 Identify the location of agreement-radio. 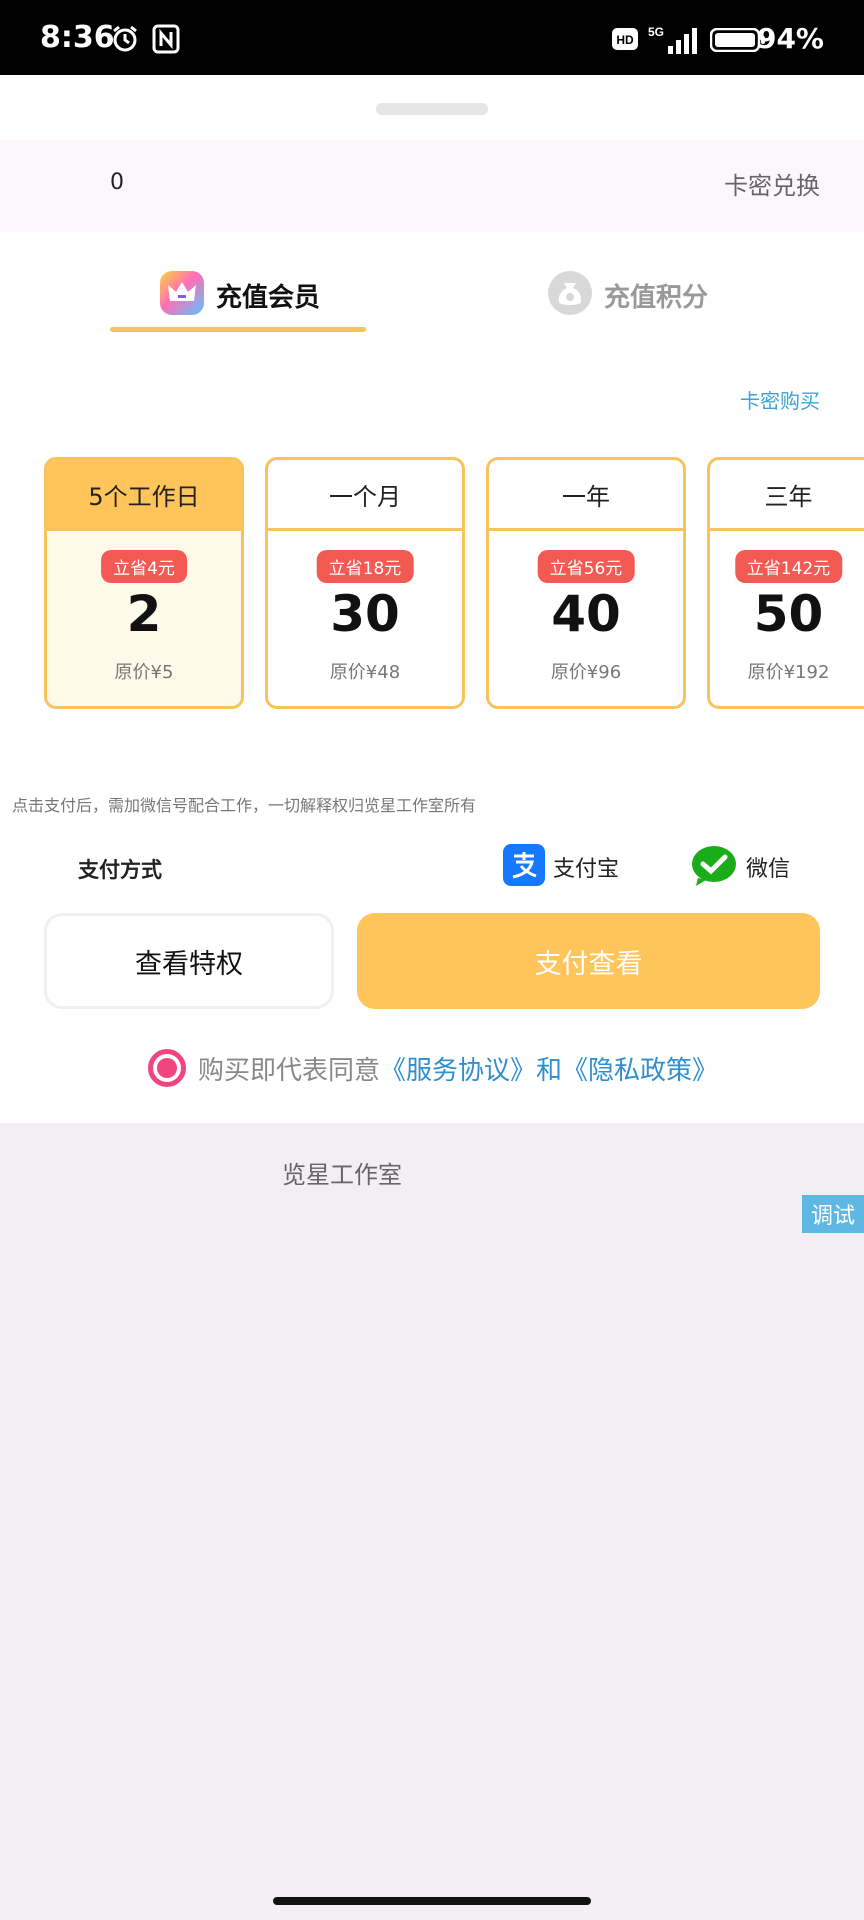
(167, 1068).